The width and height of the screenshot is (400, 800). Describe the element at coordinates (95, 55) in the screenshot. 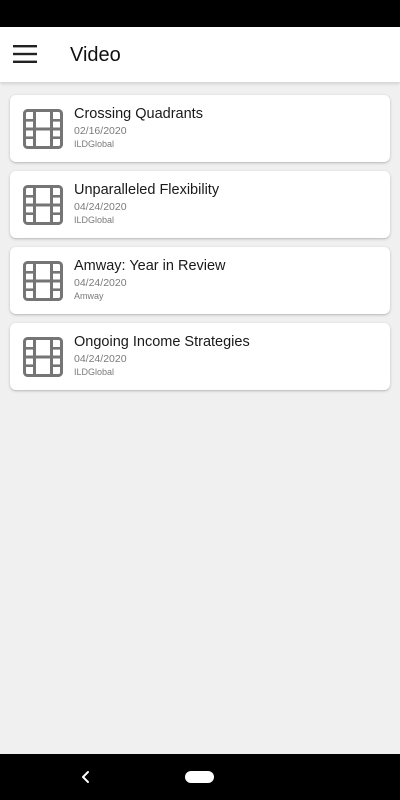

I see `page-title: Video` at that location.